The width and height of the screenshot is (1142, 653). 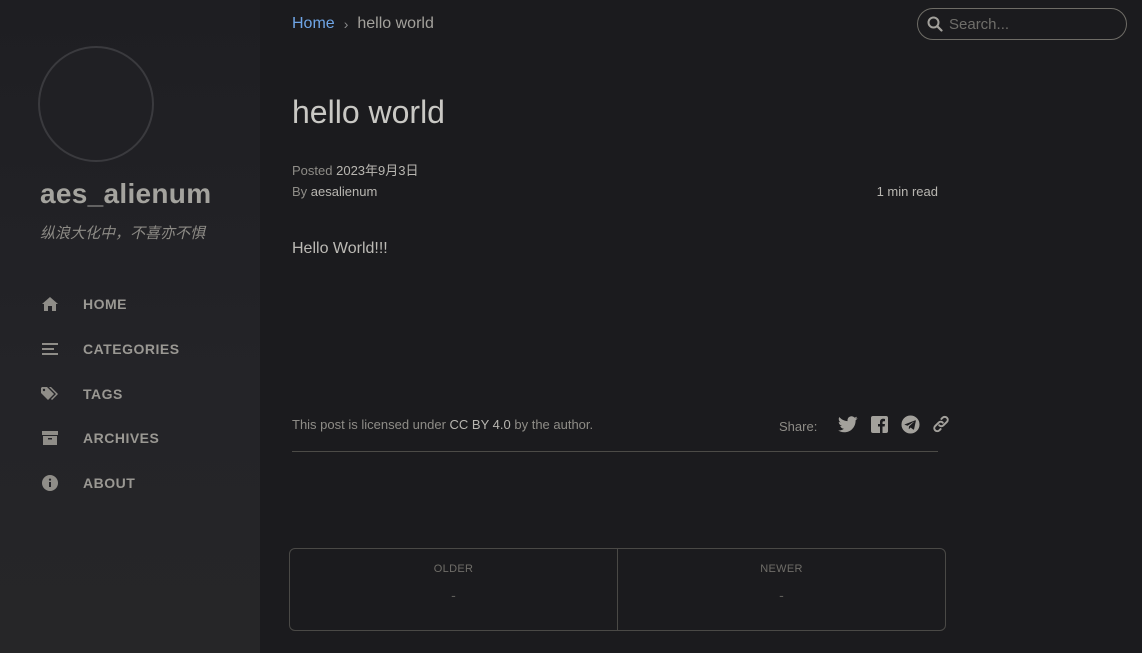 What do you see at coordinates (781, 569) in the screenshot?
I see `newer-label: NEWER` at bounding box center [781, 569].